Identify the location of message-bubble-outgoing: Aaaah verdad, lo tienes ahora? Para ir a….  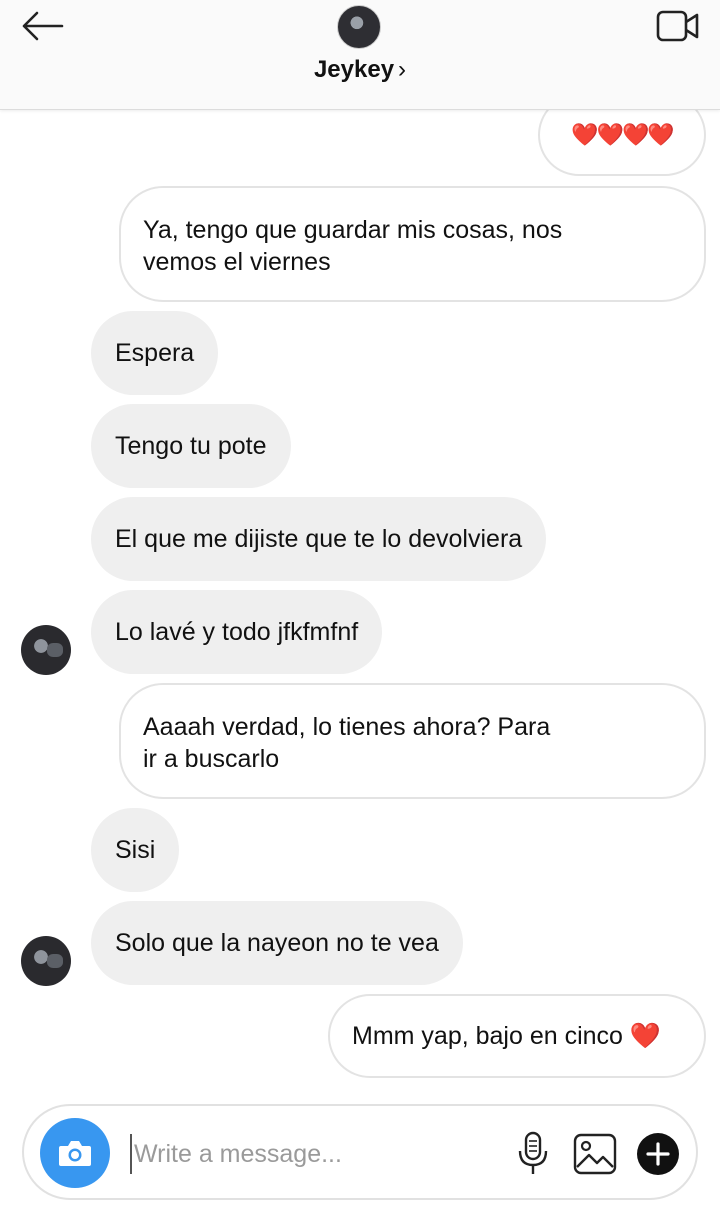
(412, 741).